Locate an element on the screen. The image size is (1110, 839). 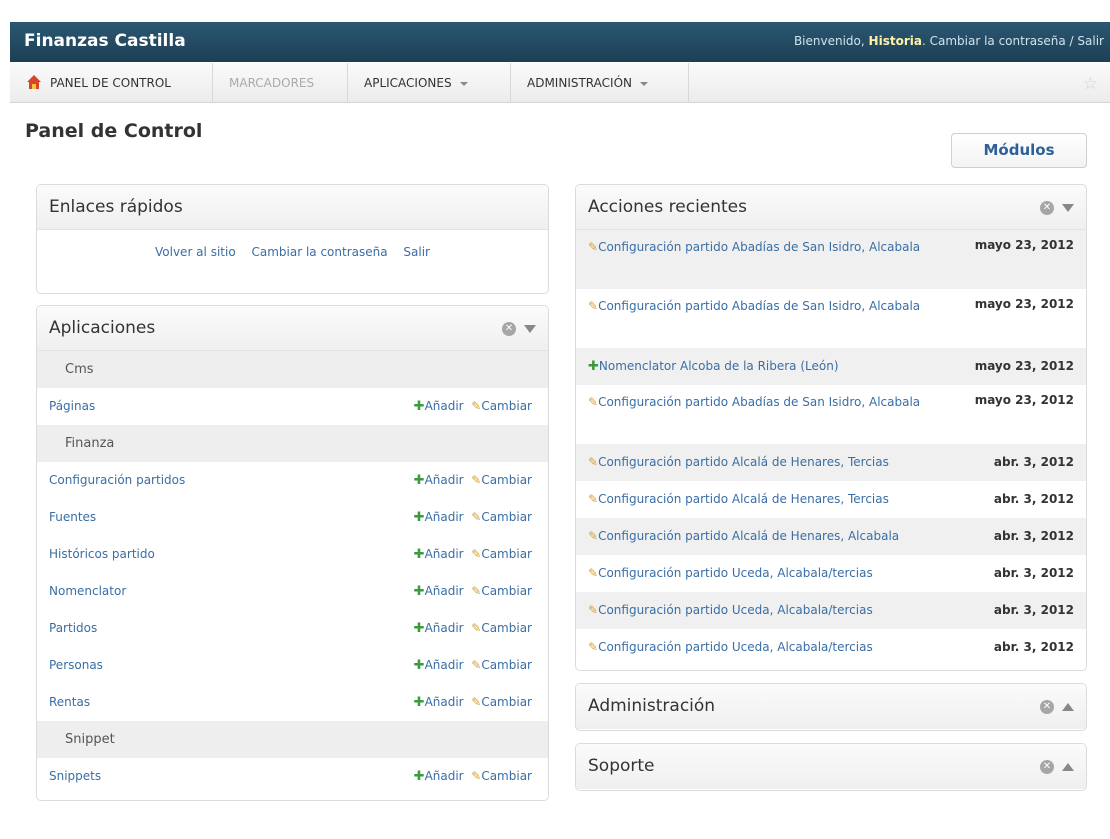
quick-links-title: Enlaces rápidos is located at coordinates (116, 207).